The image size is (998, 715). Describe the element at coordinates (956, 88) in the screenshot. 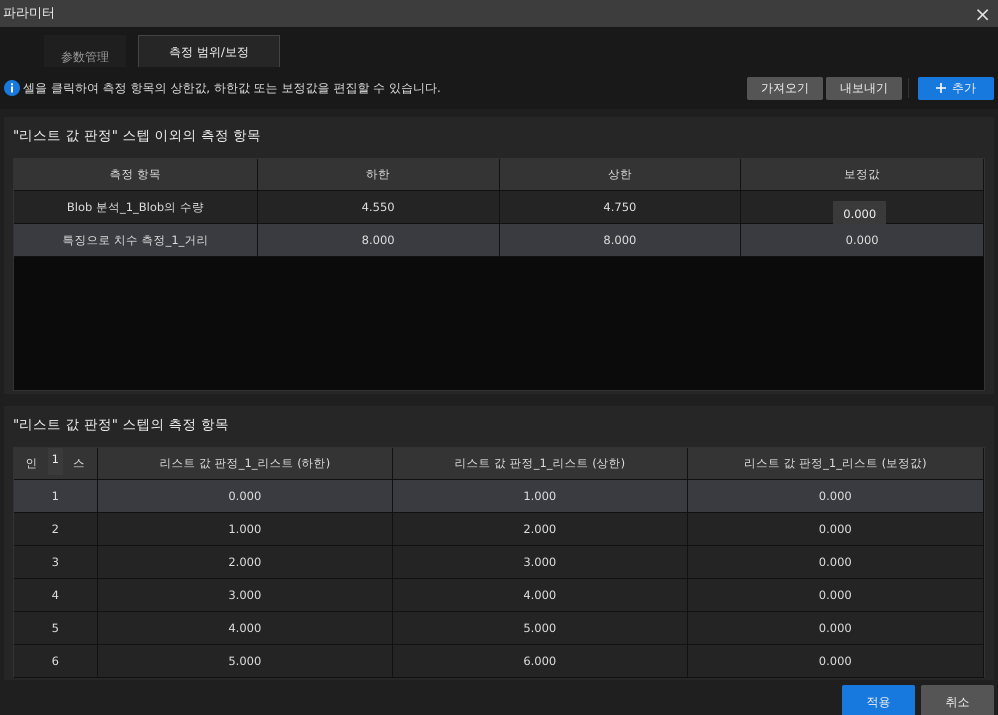

I see `add-button: 추가` at that location.